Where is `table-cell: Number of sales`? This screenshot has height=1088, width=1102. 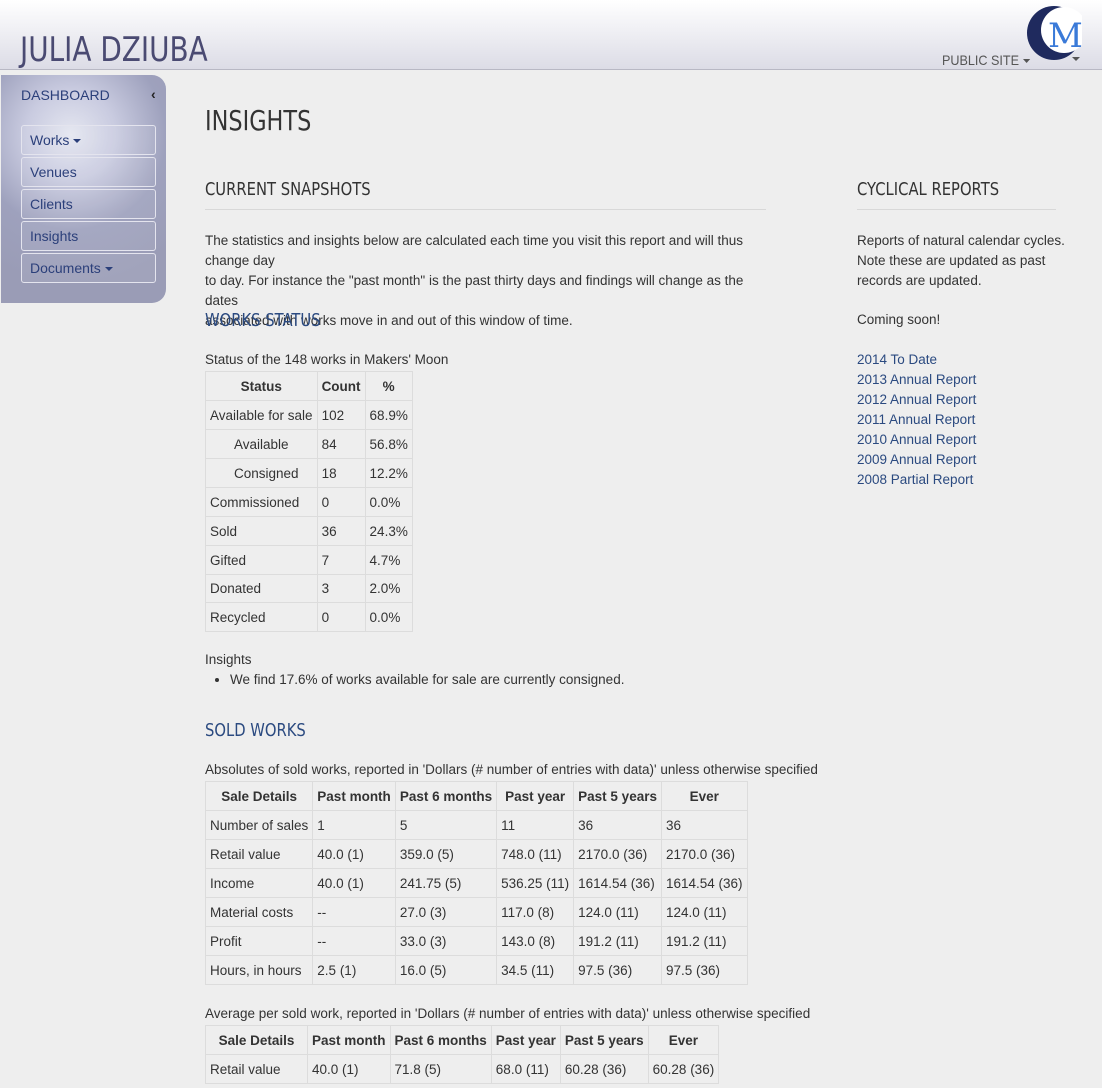
table-cell: Number of sales is located at coordinates (259, 825).